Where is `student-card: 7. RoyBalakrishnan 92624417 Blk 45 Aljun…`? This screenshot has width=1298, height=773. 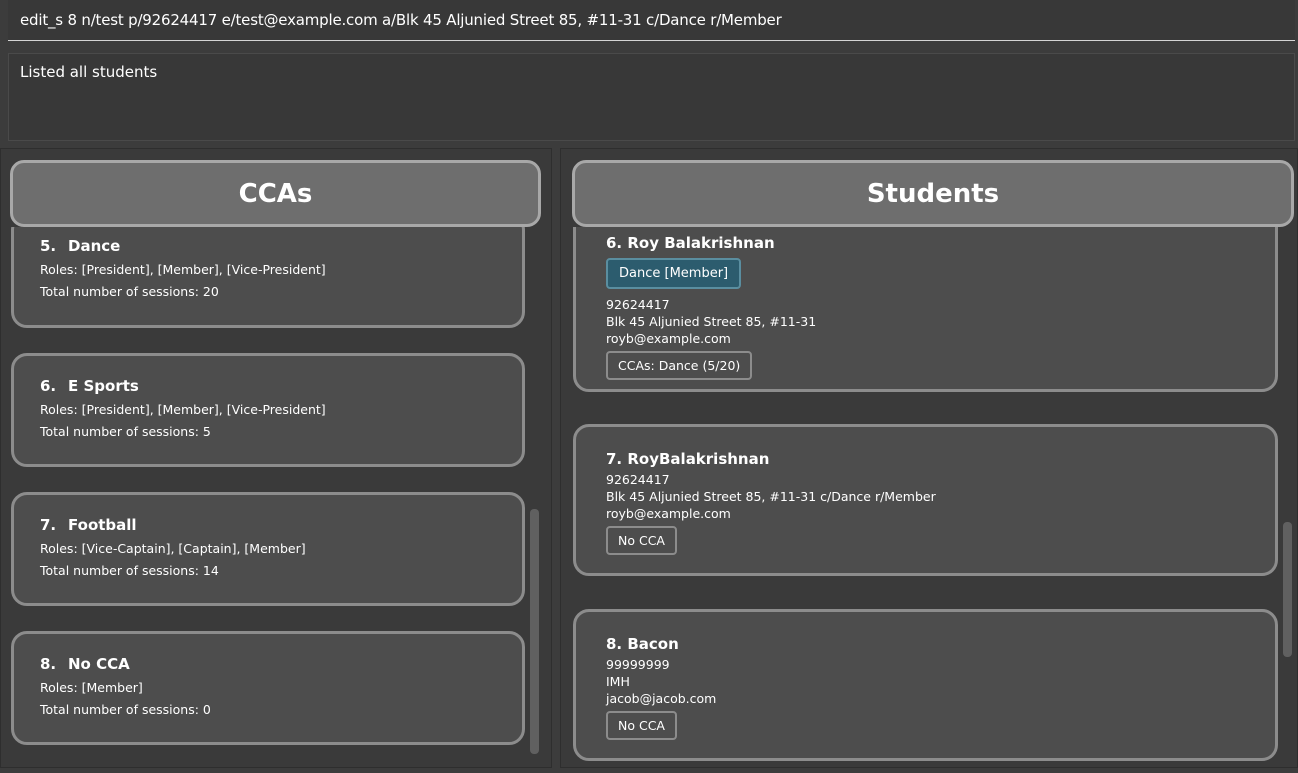 student-card: 7. RoyBalakrishnan 92624417 Blk 45 Aljun… is located at coordinates (925, 500).